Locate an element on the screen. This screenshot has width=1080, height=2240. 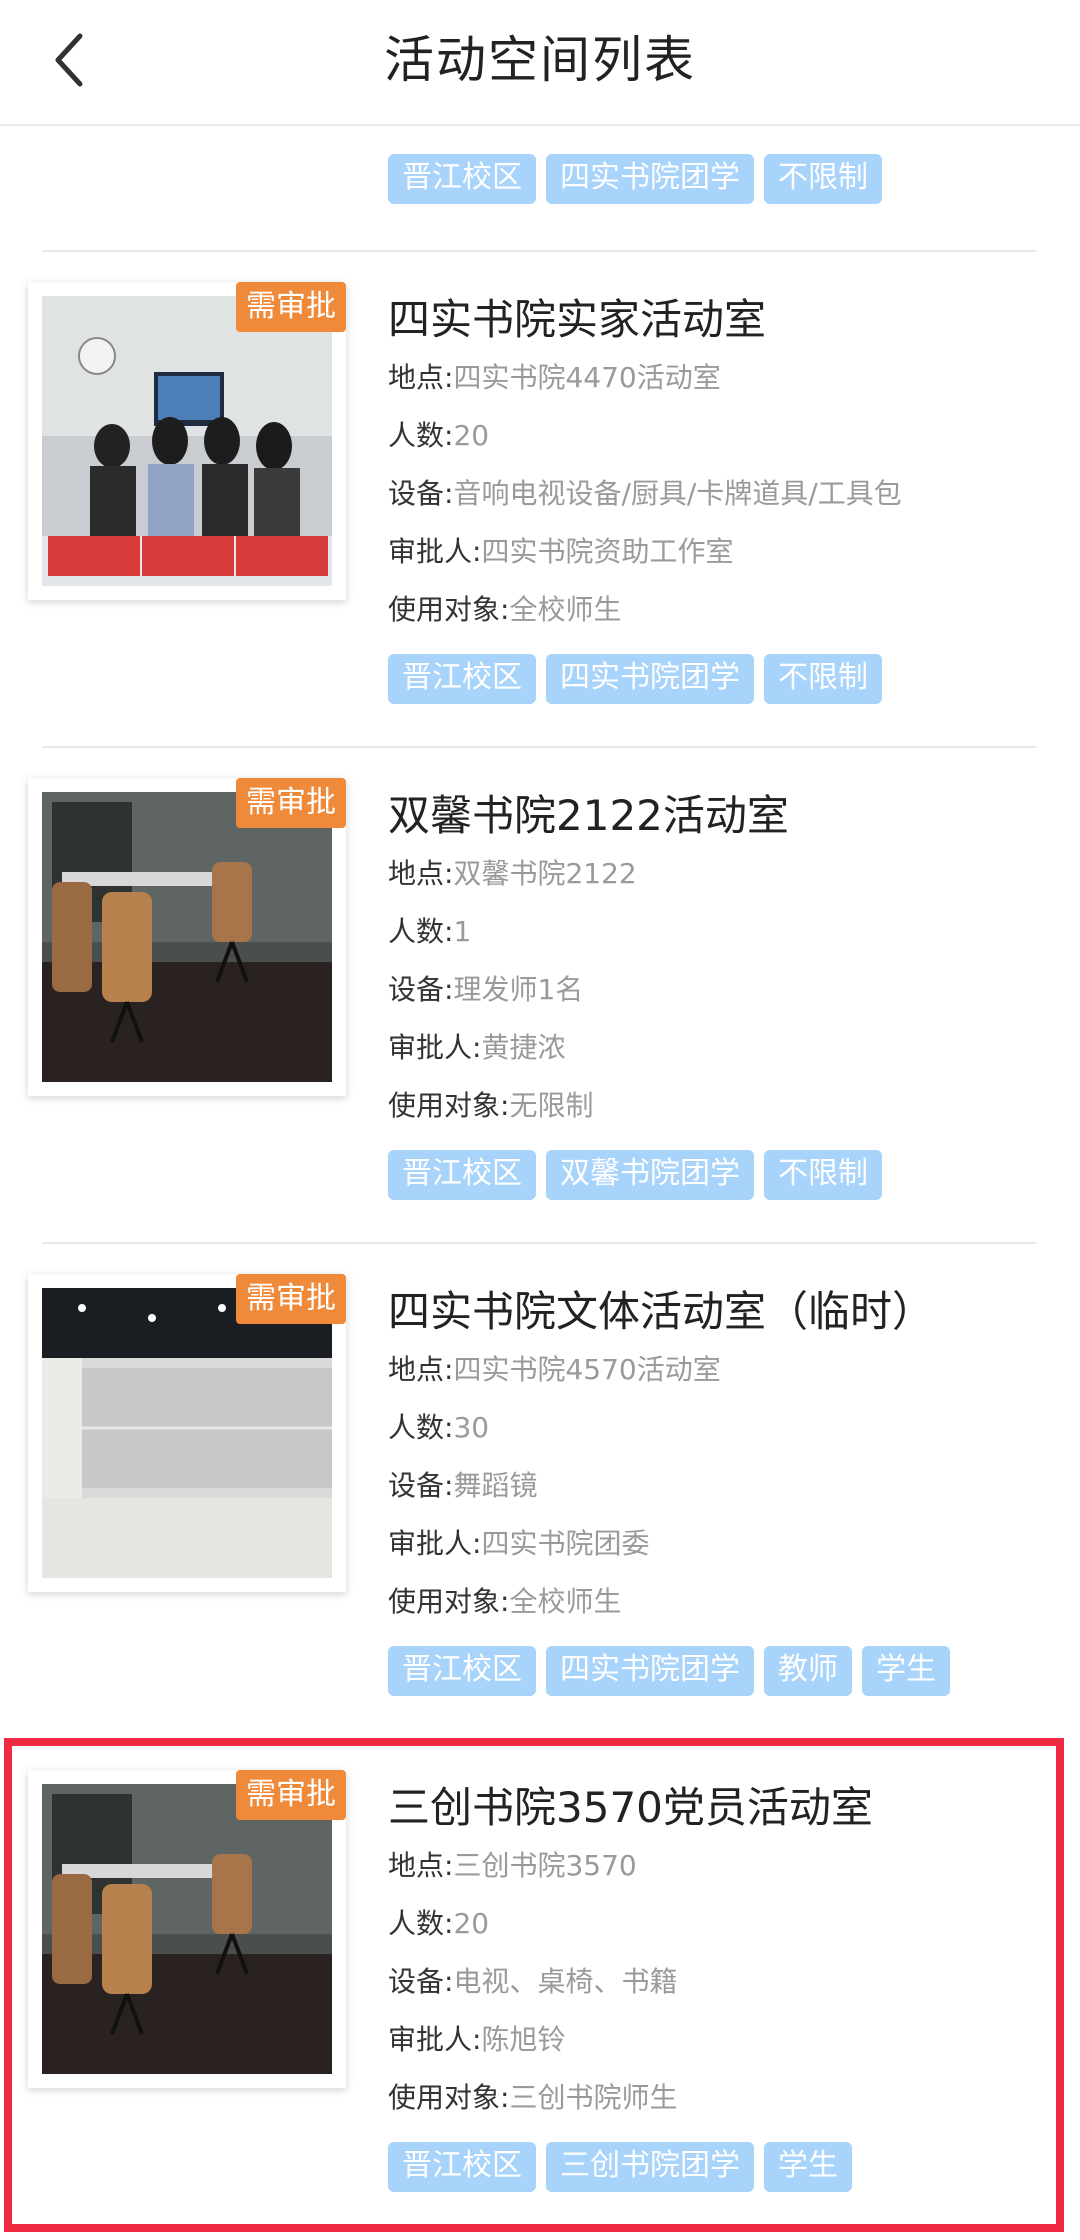
room-capacity: 人数:20 is located at coordinates (439, 435).